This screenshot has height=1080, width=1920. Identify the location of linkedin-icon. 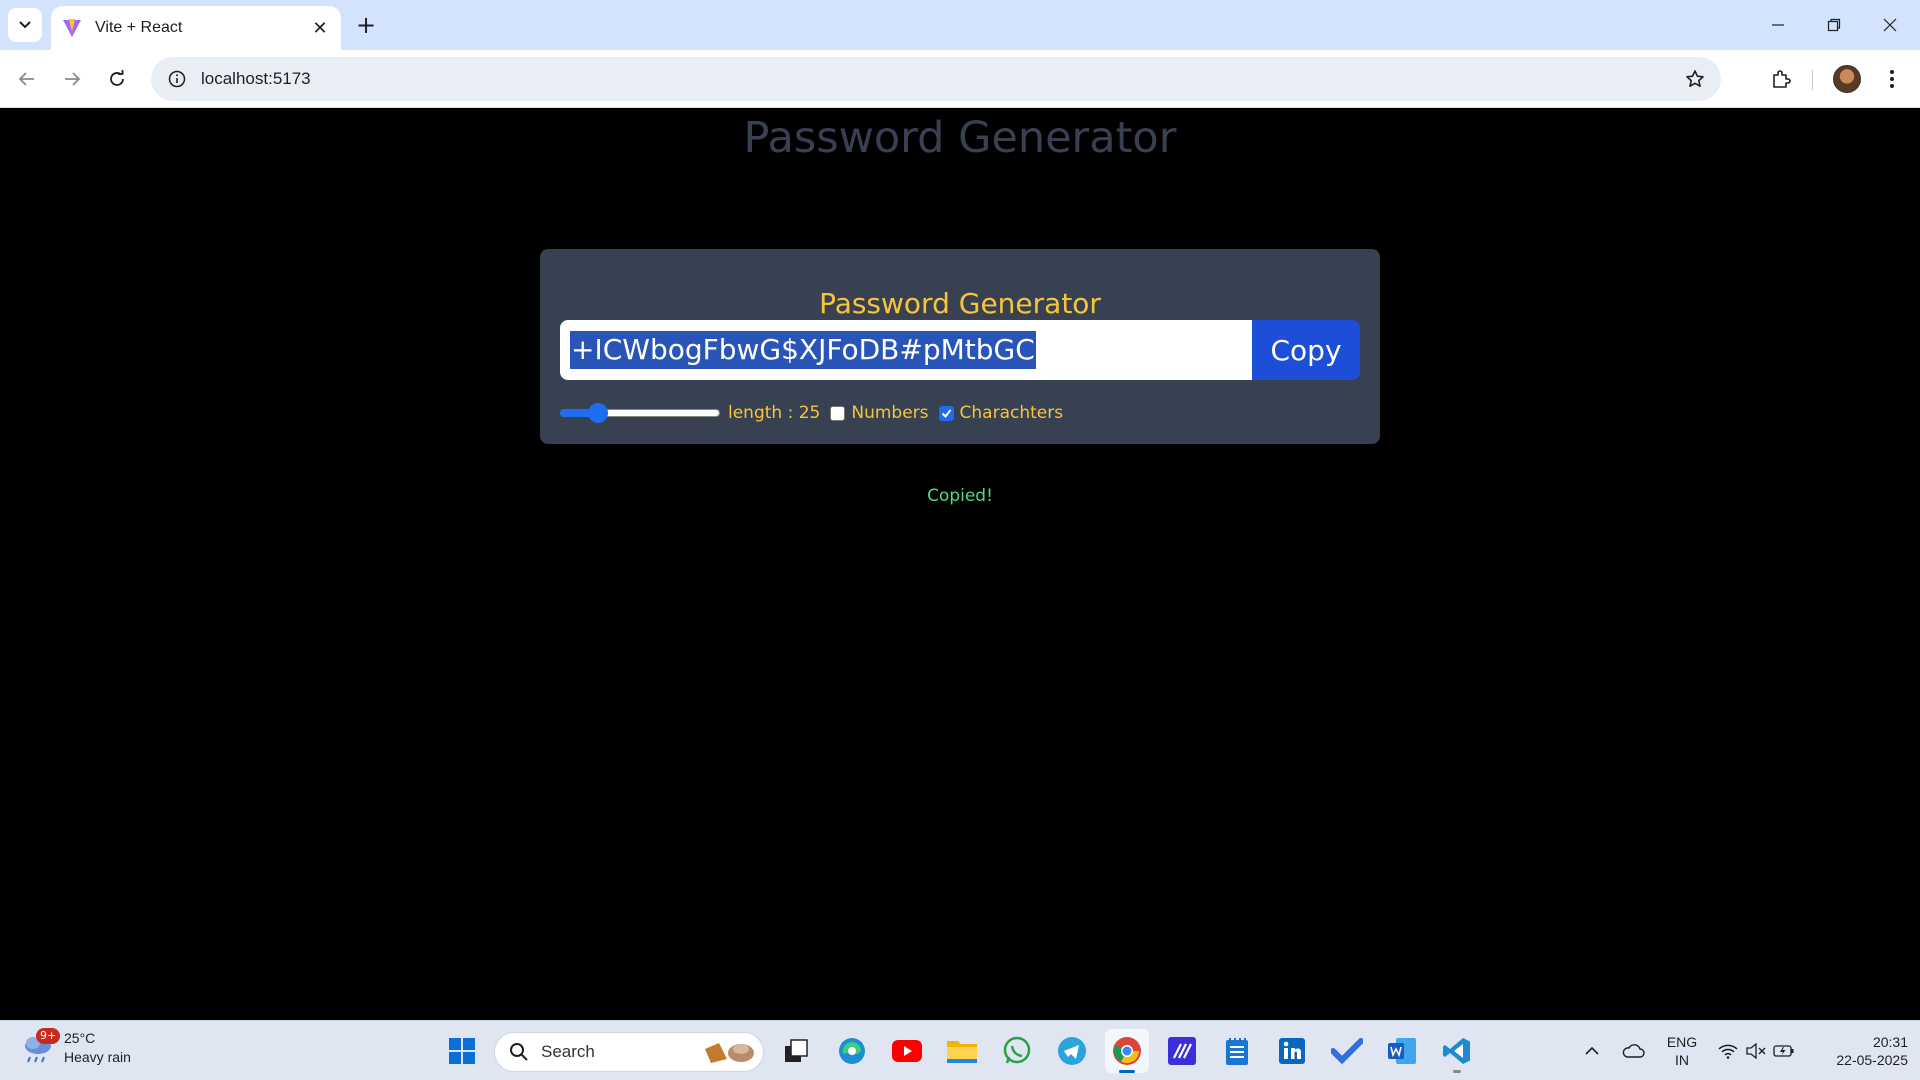
(1292, 1051).